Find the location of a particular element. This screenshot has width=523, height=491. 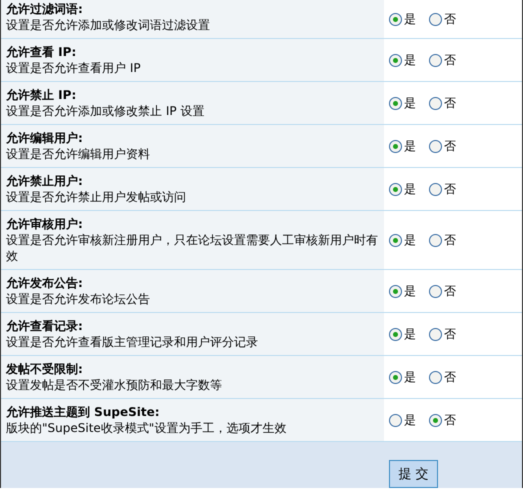

setting-description: 设置发帖是否不受灌水预防和最大字数等 is located at coordinates (114, 385).